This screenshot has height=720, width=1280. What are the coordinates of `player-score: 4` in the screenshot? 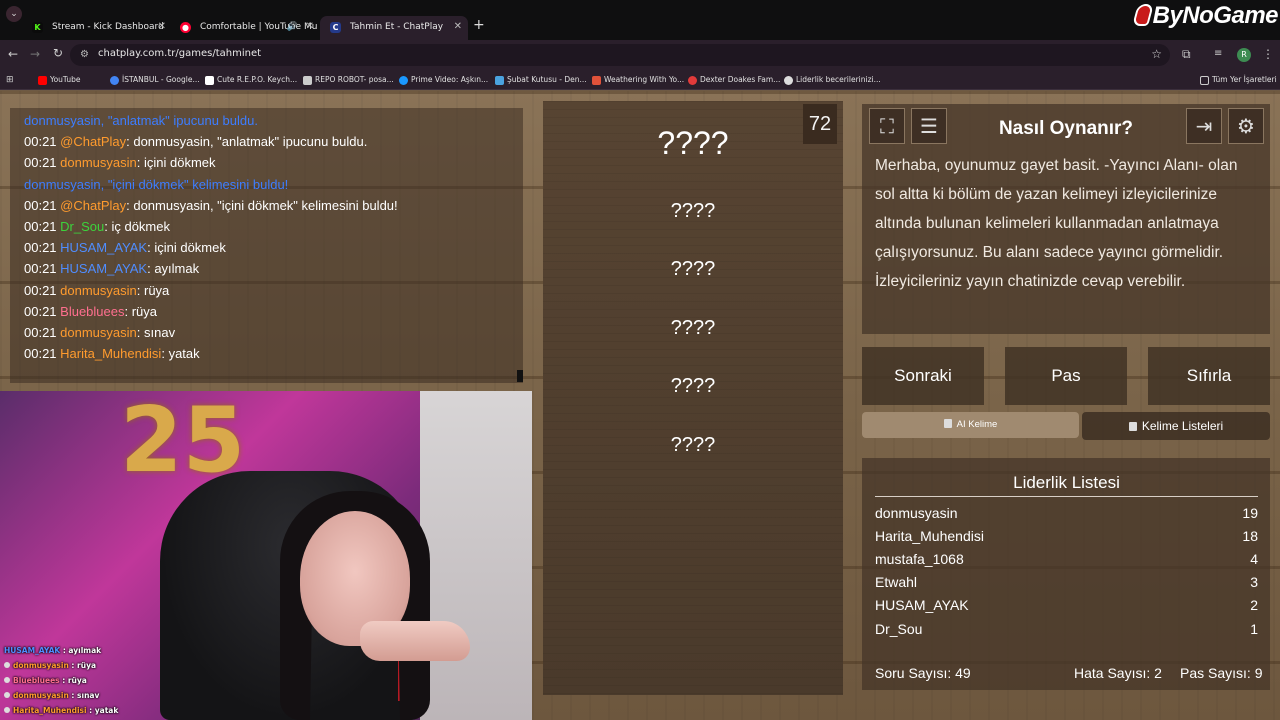 It's located at (1254, 559).